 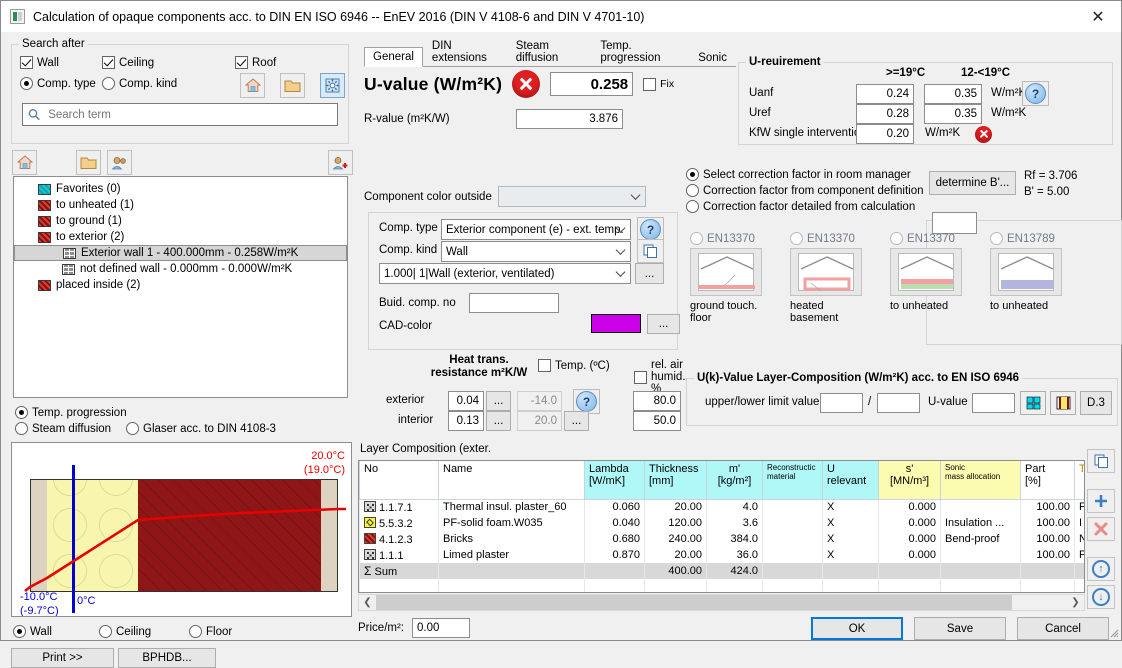 I want to click on col-thickness: Thickness [mm], so click(x=675, y=480).